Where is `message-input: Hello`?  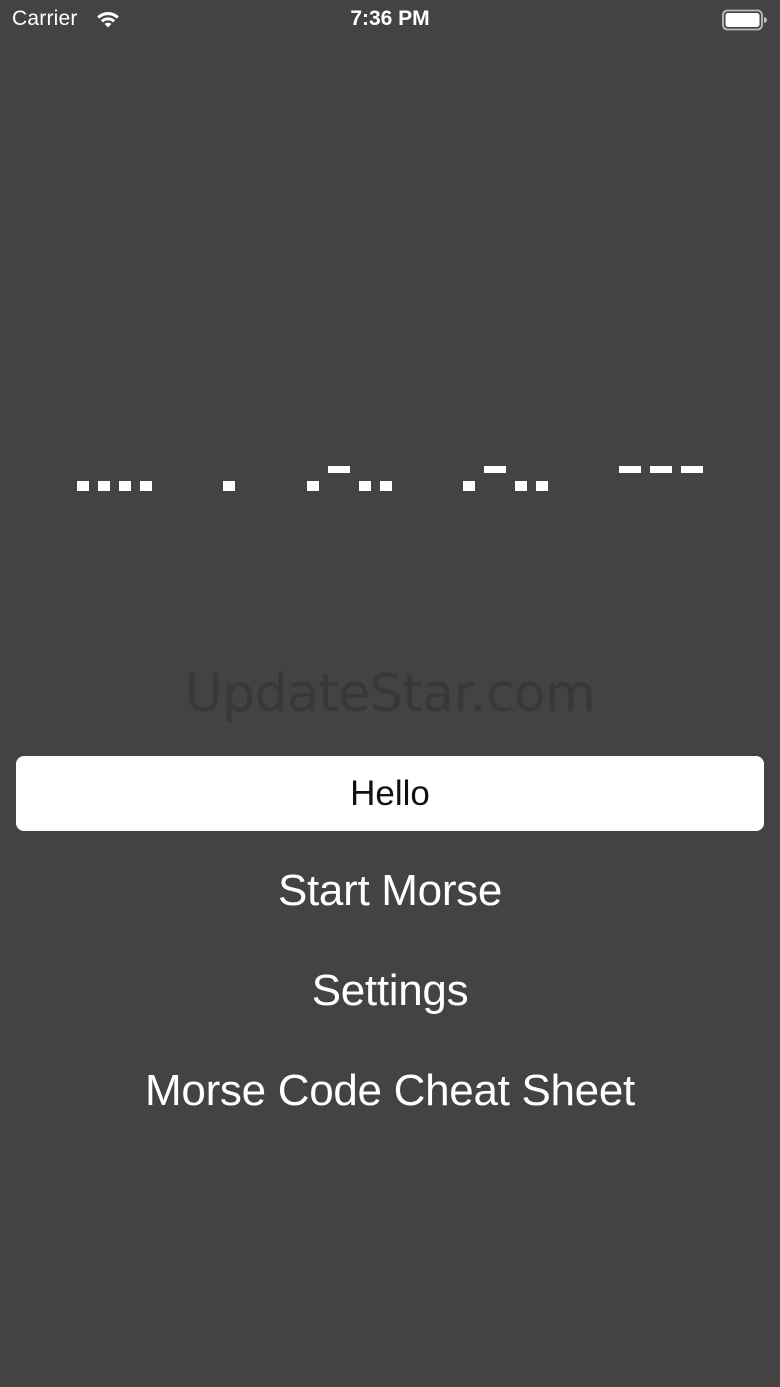 message-input: Hello is located at coordinates (390, 793).